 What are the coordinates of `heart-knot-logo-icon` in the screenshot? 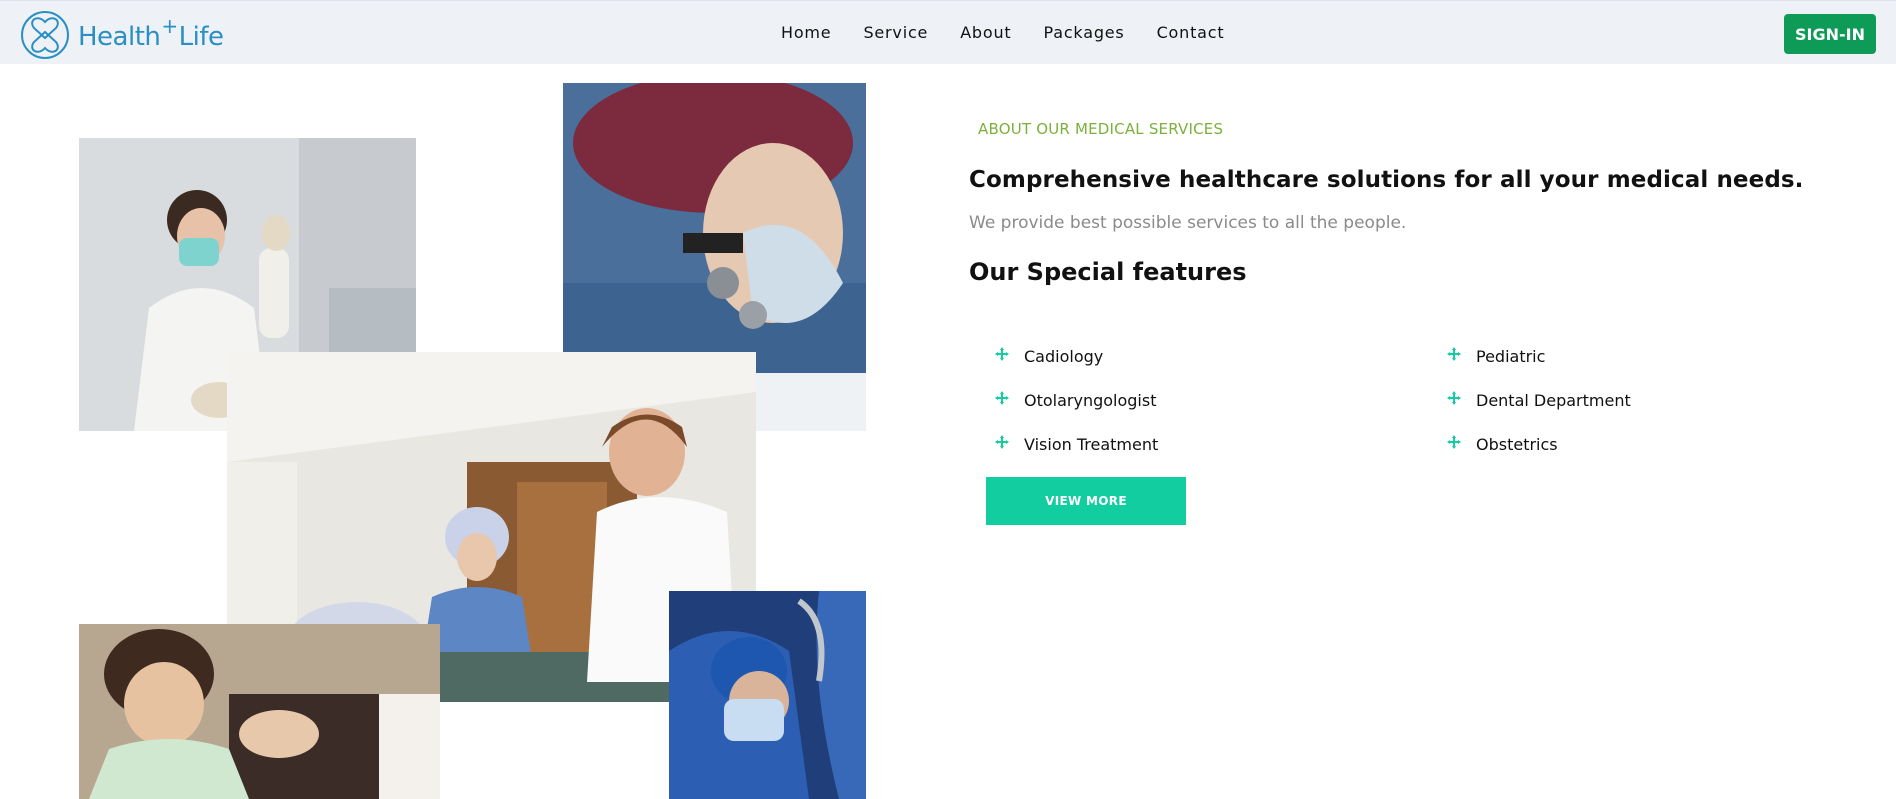 It's located at (45, 37).